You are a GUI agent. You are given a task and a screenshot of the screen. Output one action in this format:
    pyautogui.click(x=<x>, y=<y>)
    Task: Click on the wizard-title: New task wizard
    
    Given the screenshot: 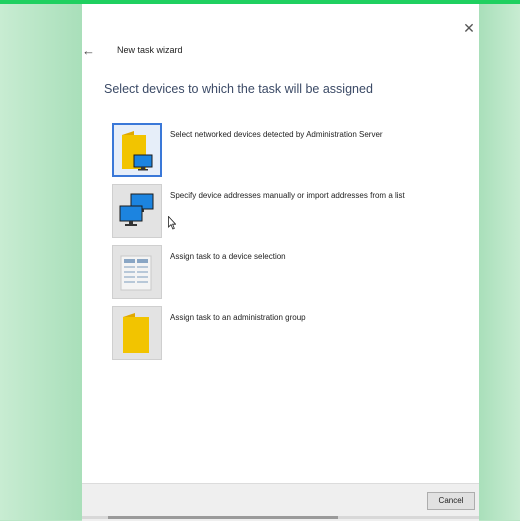 What is the action you would take?
    pyautogui.click(x=150, y=50)
    